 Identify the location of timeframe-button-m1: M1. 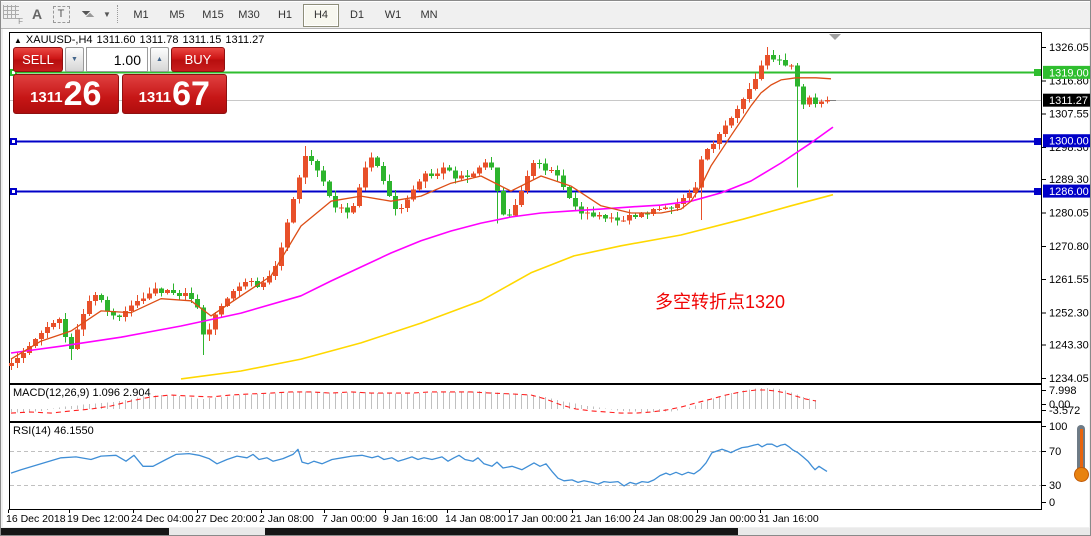
(141, 15).